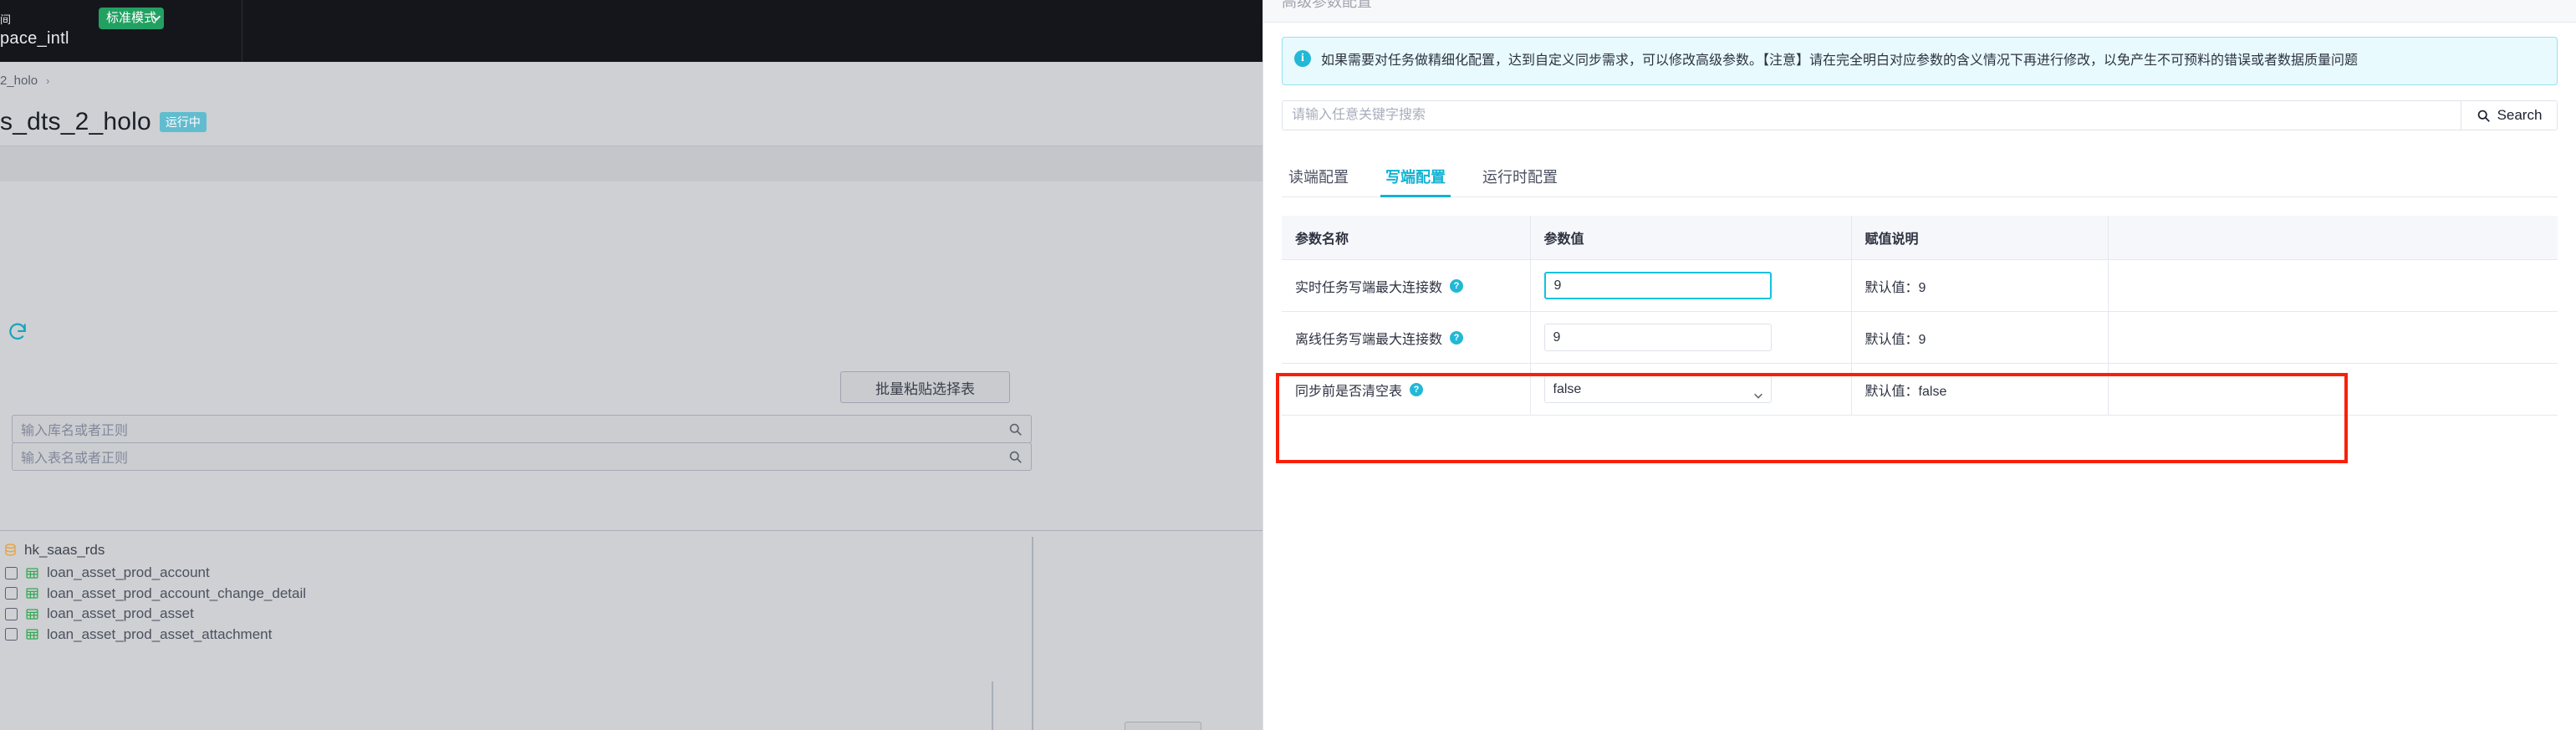 Image resolution: width=2576 pixels, height=730 pixels. What do you see at coordinates (1691, 238) in the screenshot?
I see `column-header-param-value: 参数值` at bounding box center [1691, 238].